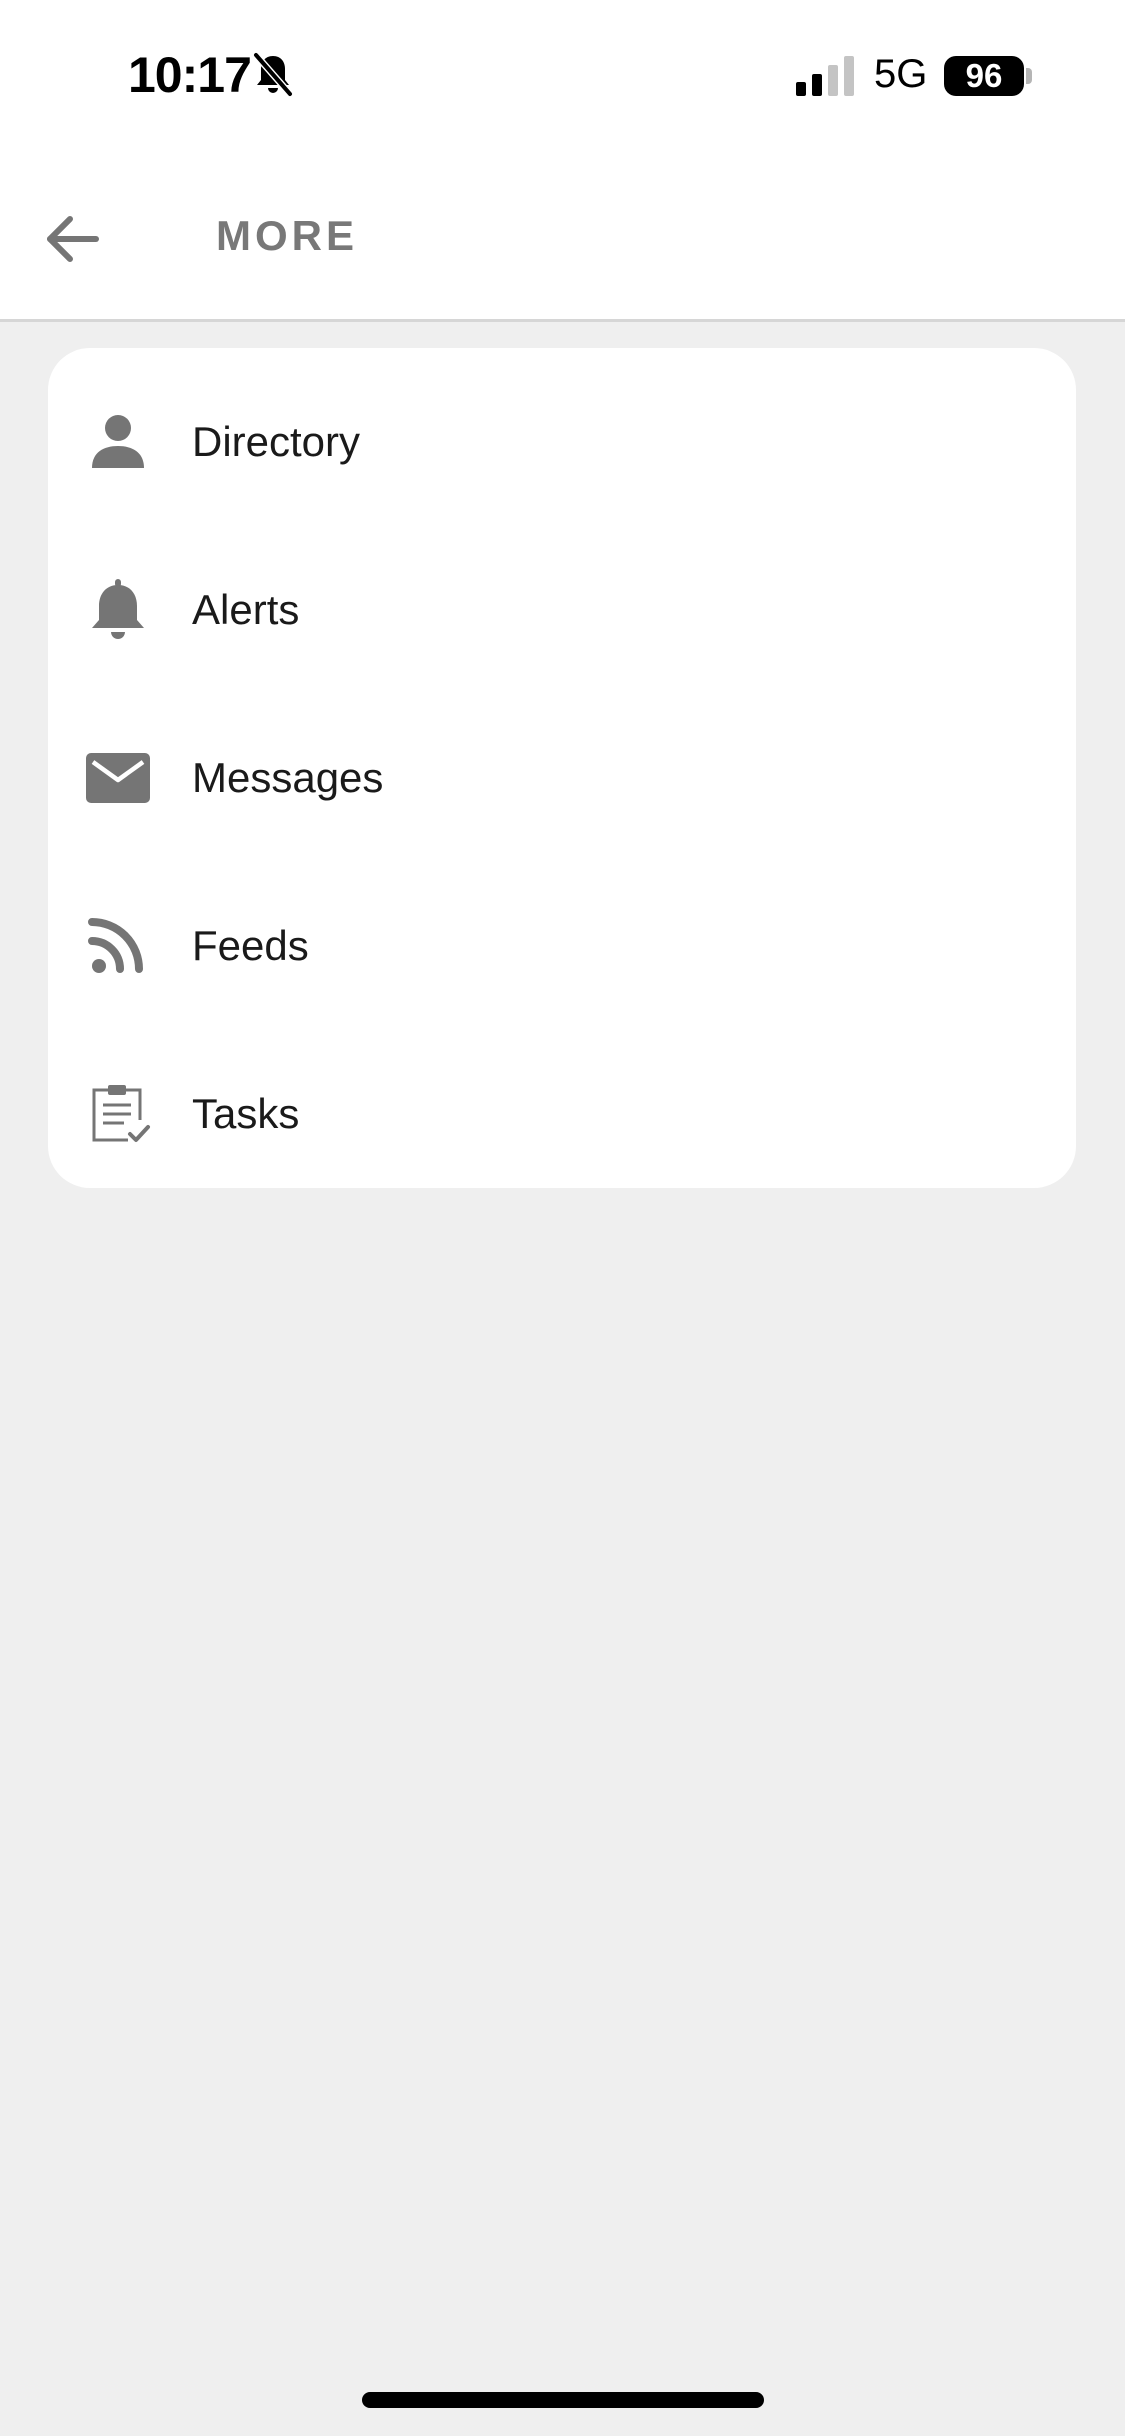 The height and width of the screenshot is (2436, 1125). I want to click on back-button, so click(73, 239).